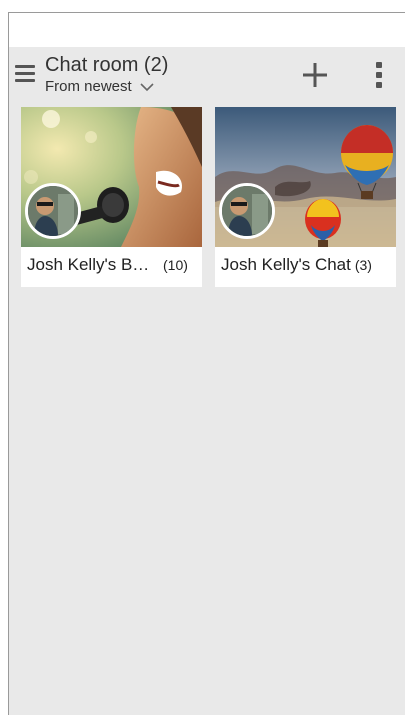 Image resolution: width=405 pixels, height=715 pixels. I want to click on chat-room-card: Josh Kelly's Chat (3), so click(305, 197).